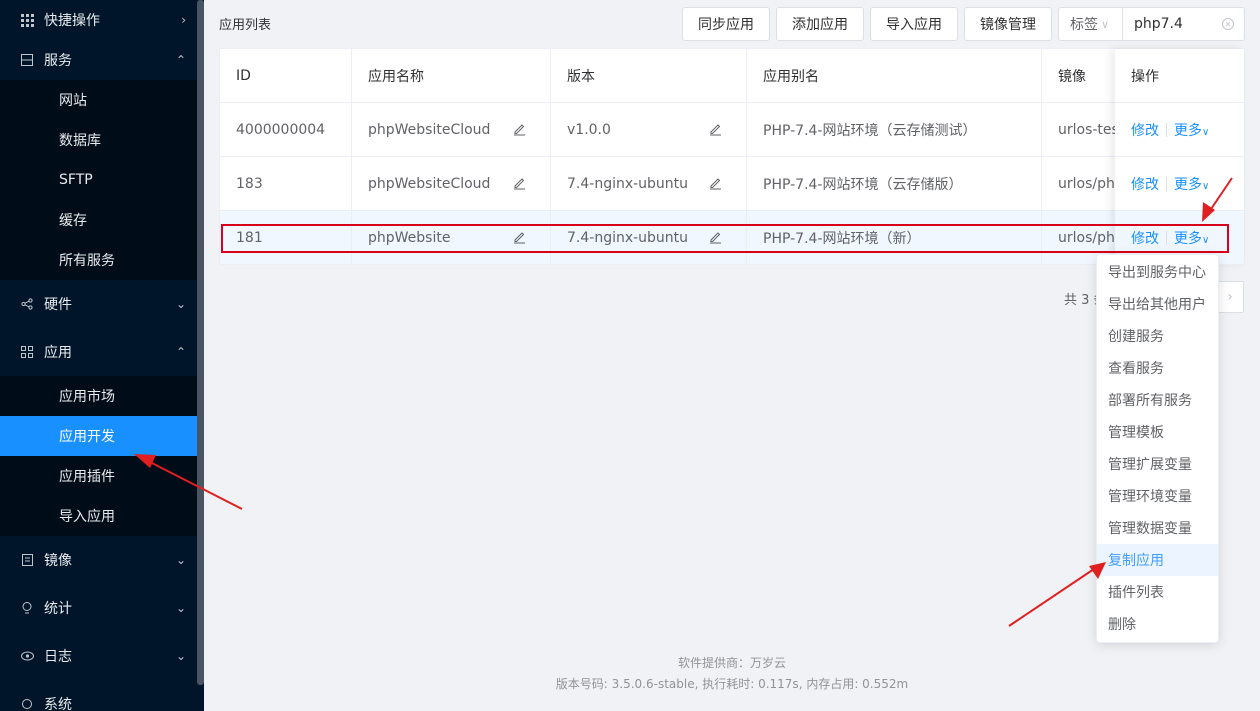  Describe the element at coordinates (1072, 76) in the screenshot. I see `col-header-image: 镜像` at that location.